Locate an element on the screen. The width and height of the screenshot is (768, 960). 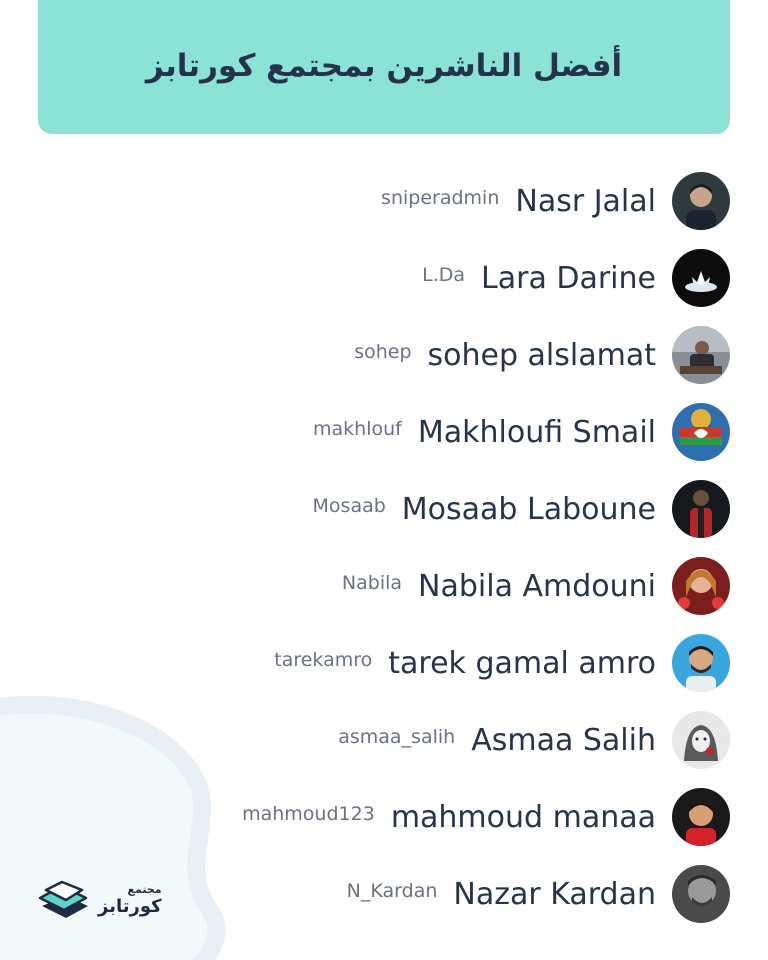
user-handle: asmaa_salih is located at coordinates (397, 737).